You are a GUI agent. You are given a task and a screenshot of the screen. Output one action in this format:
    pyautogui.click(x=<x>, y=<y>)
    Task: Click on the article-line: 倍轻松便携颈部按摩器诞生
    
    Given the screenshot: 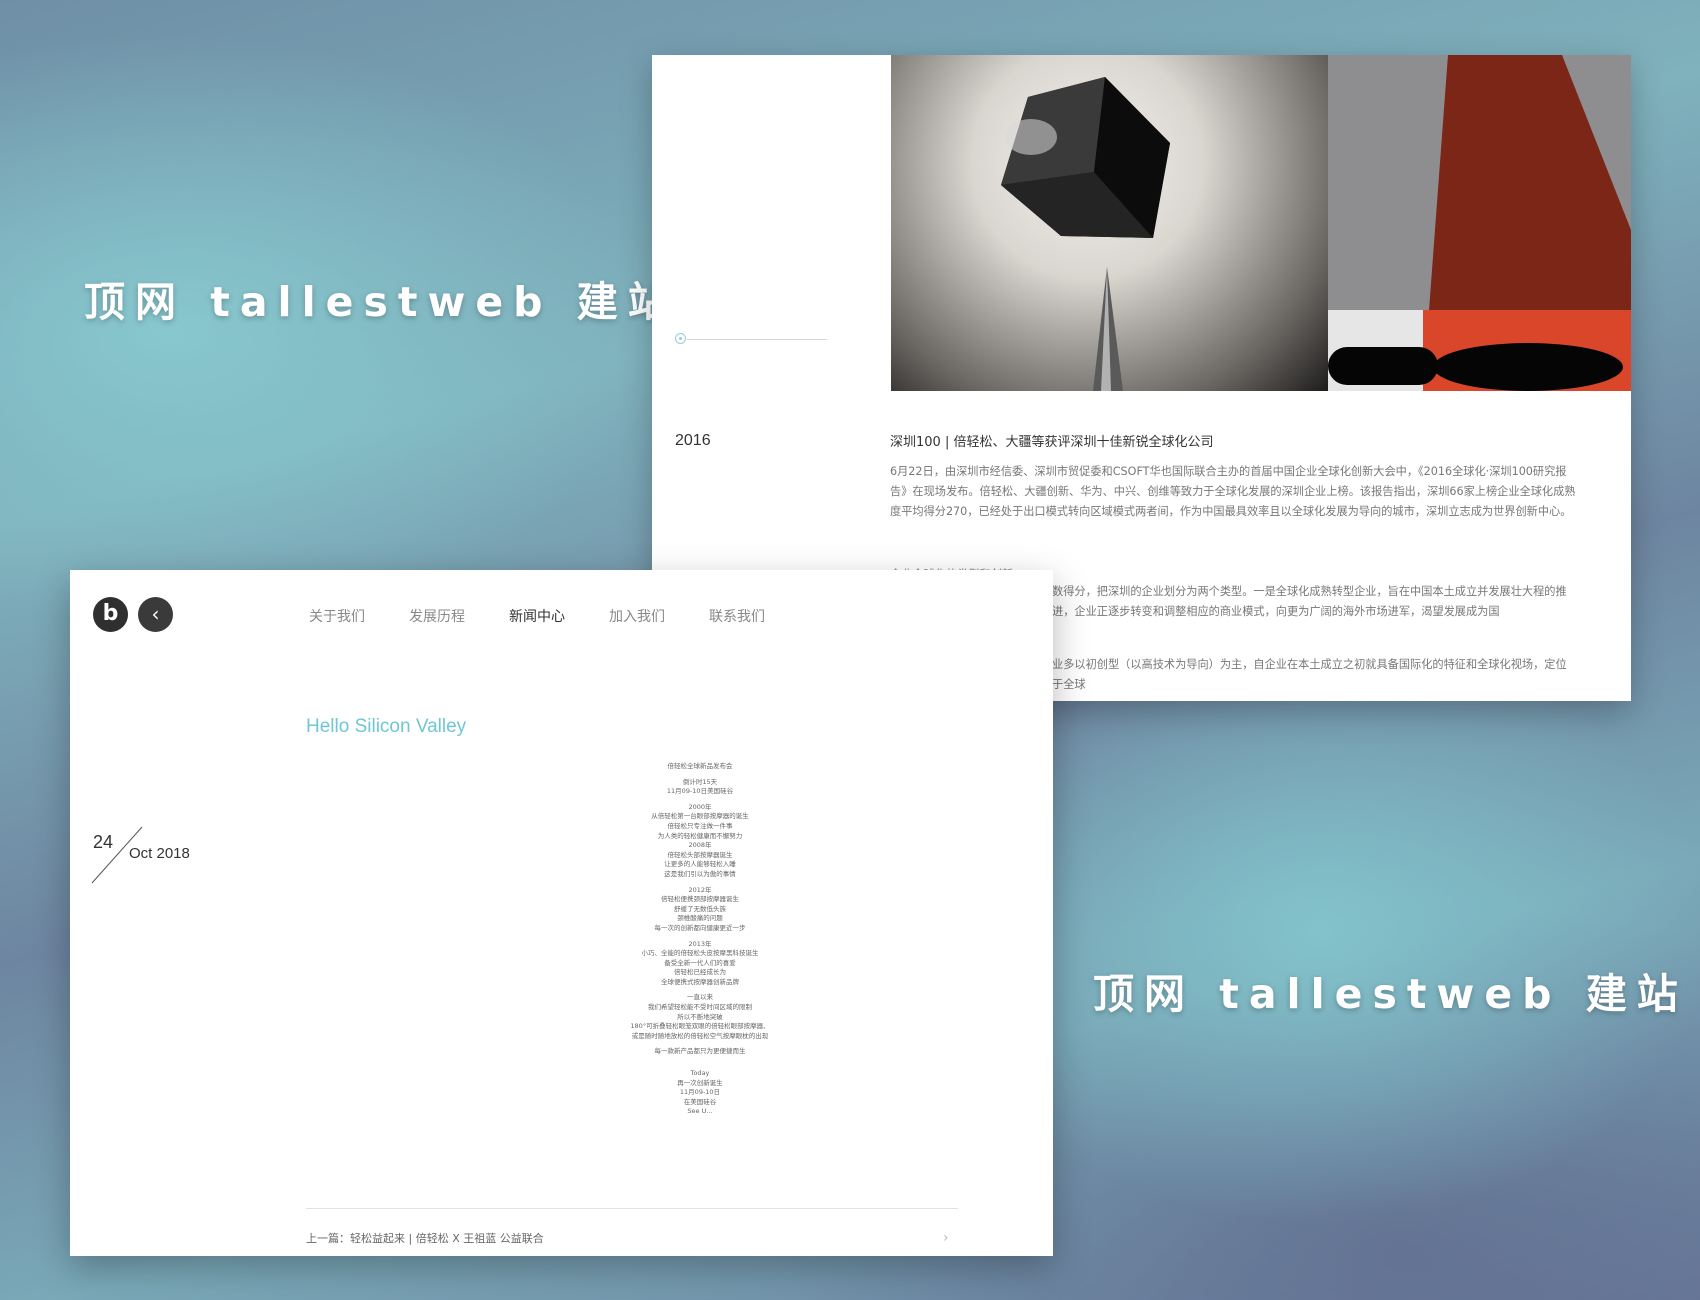 What is the action you would take?
    pyautogui.click(x=700, y=899)
    